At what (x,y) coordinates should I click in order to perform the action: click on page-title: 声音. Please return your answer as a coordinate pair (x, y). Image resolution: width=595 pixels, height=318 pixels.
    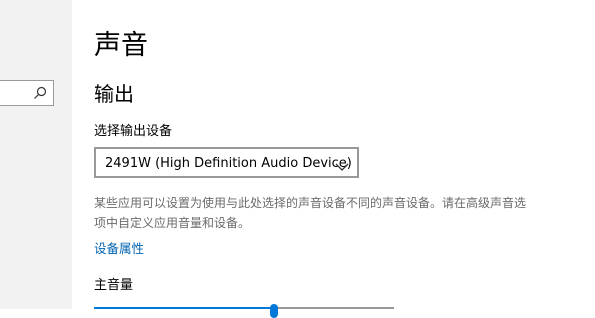
    Looking at the image, I should click on (121, 45).